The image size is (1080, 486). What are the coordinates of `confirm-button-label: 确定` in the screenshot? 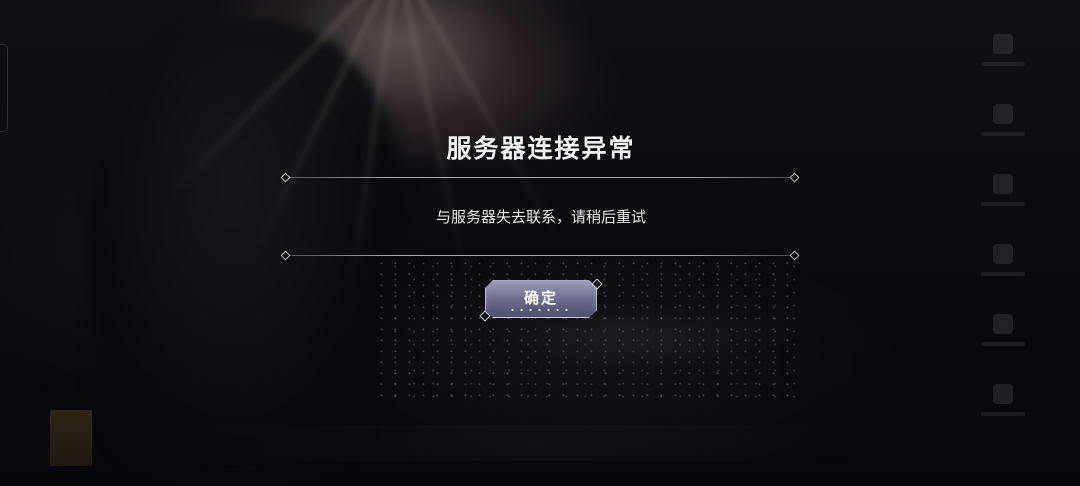 It's located at (540, 297).